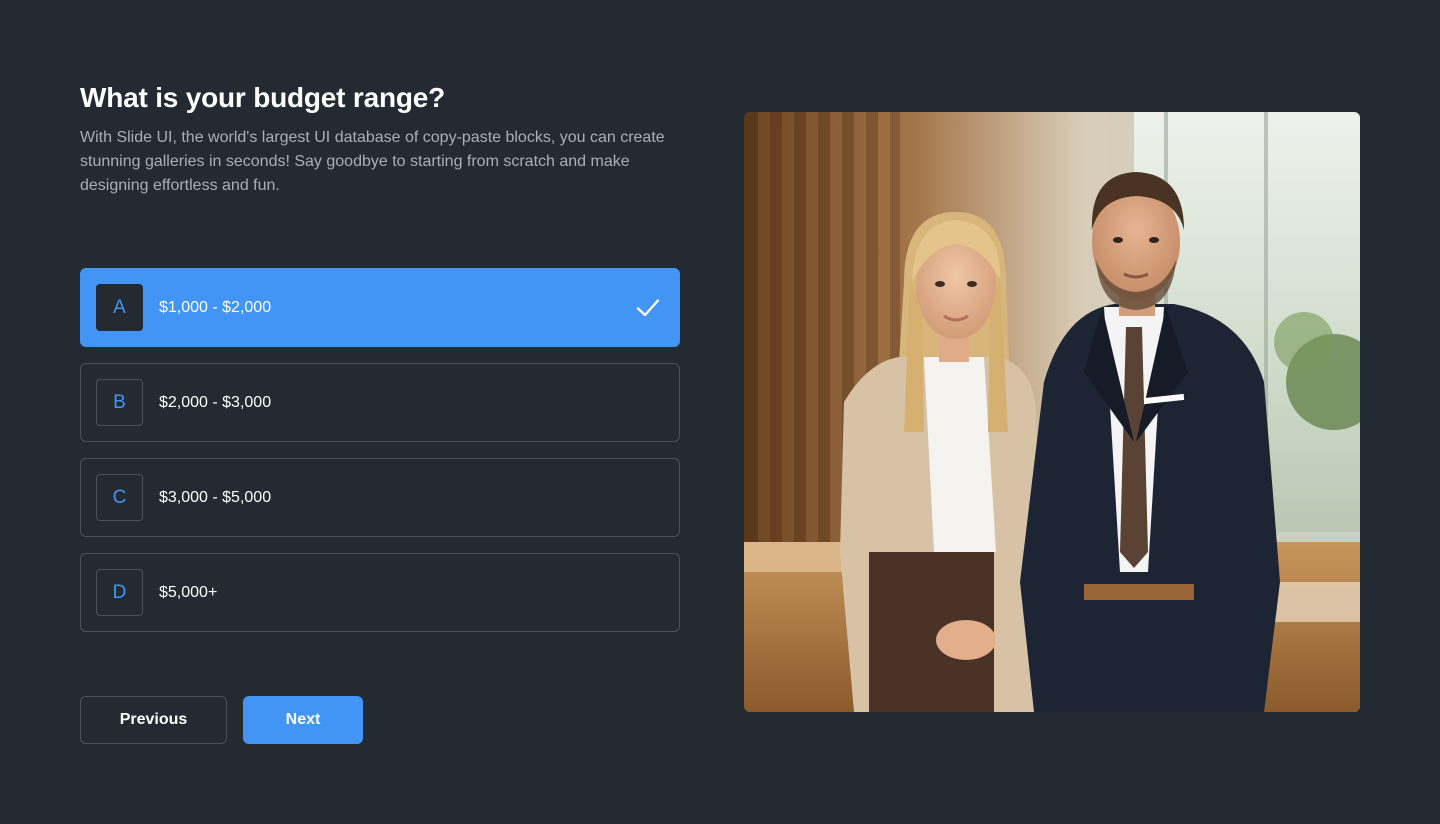  What do you see at coordinates (380, 402) in the screenshot?
I see `option-b: B $2,000 - $3,000` at bounding box center [380, 402].